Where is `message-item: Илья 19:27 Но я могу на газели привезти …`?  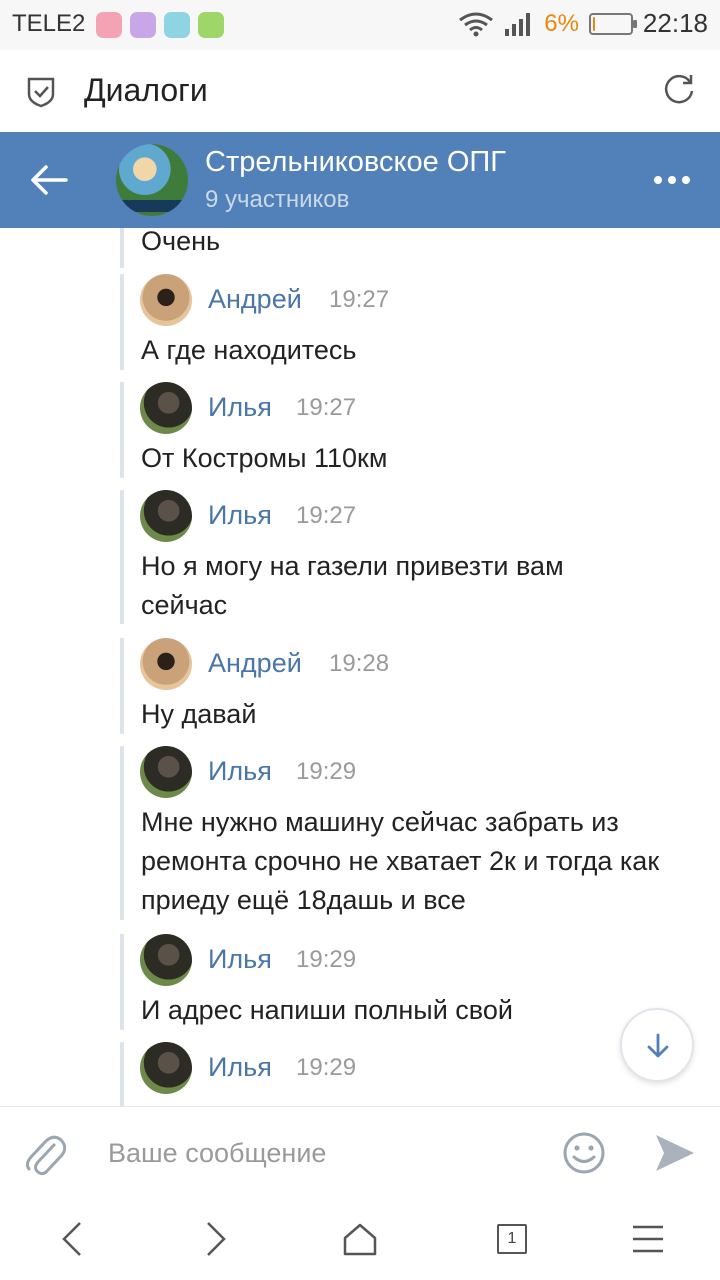 message-item: Илья 19:27 Но я могу на газели привезти … is located at coordinates (410, 557).